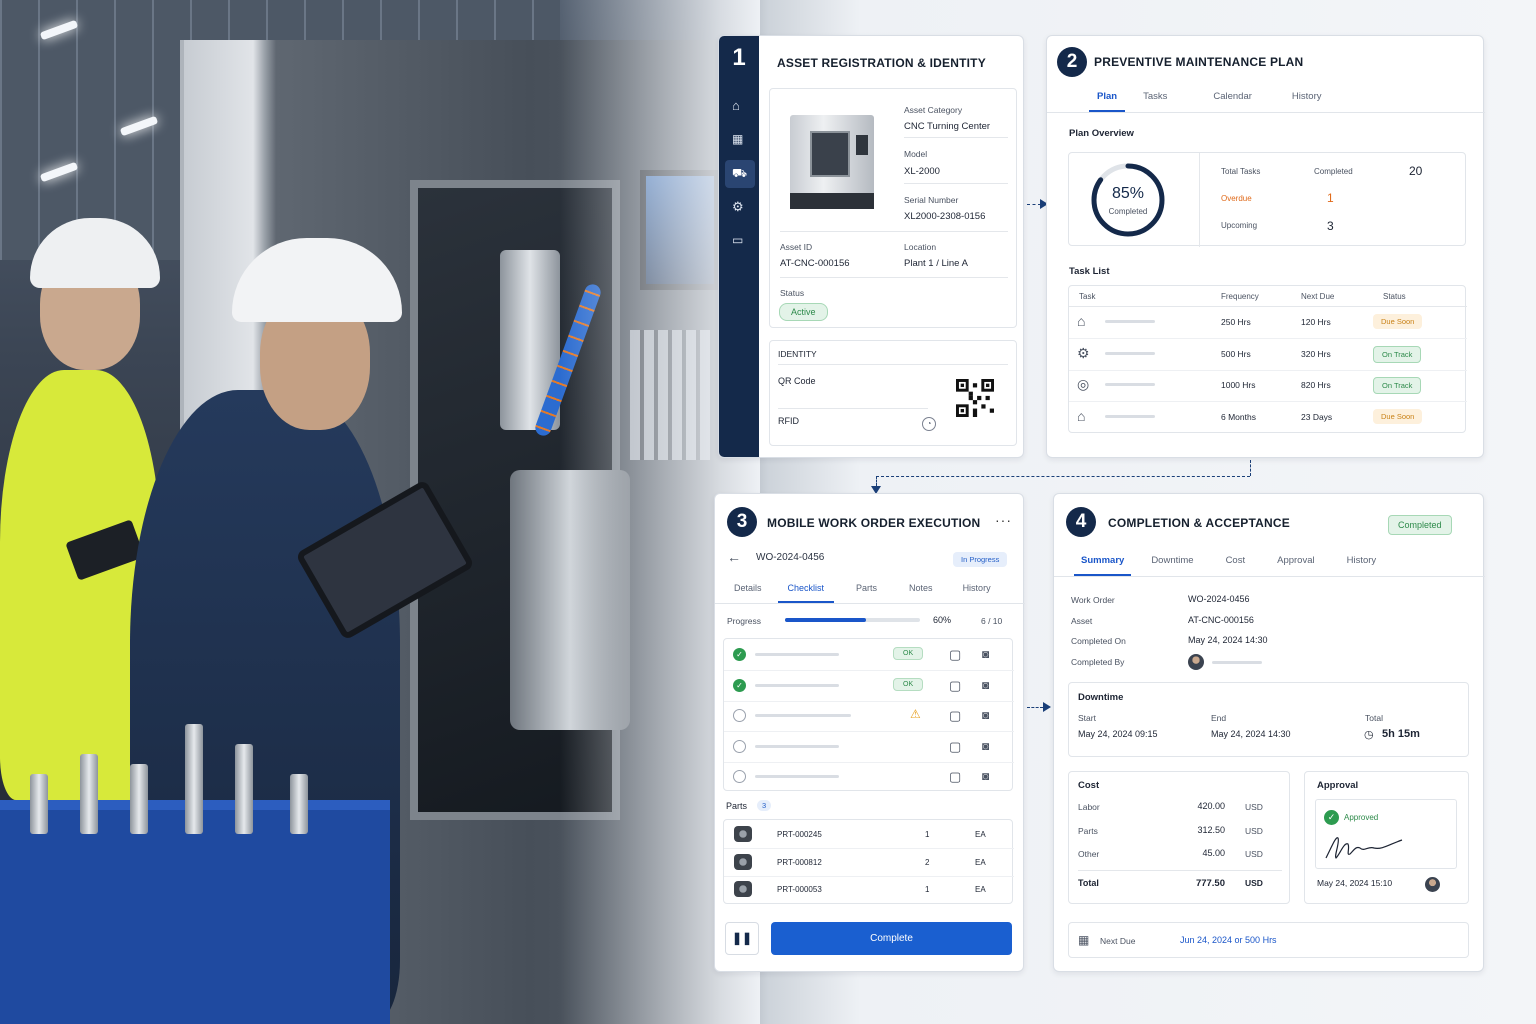 This screenshot has width=1536, height=1024. What do you see at coordinates (1268, 386) in the screenshot?
I see `table-row: ◎ 1000 Hrs 820 Hrs On Track` at bounding box center [1268, 386].